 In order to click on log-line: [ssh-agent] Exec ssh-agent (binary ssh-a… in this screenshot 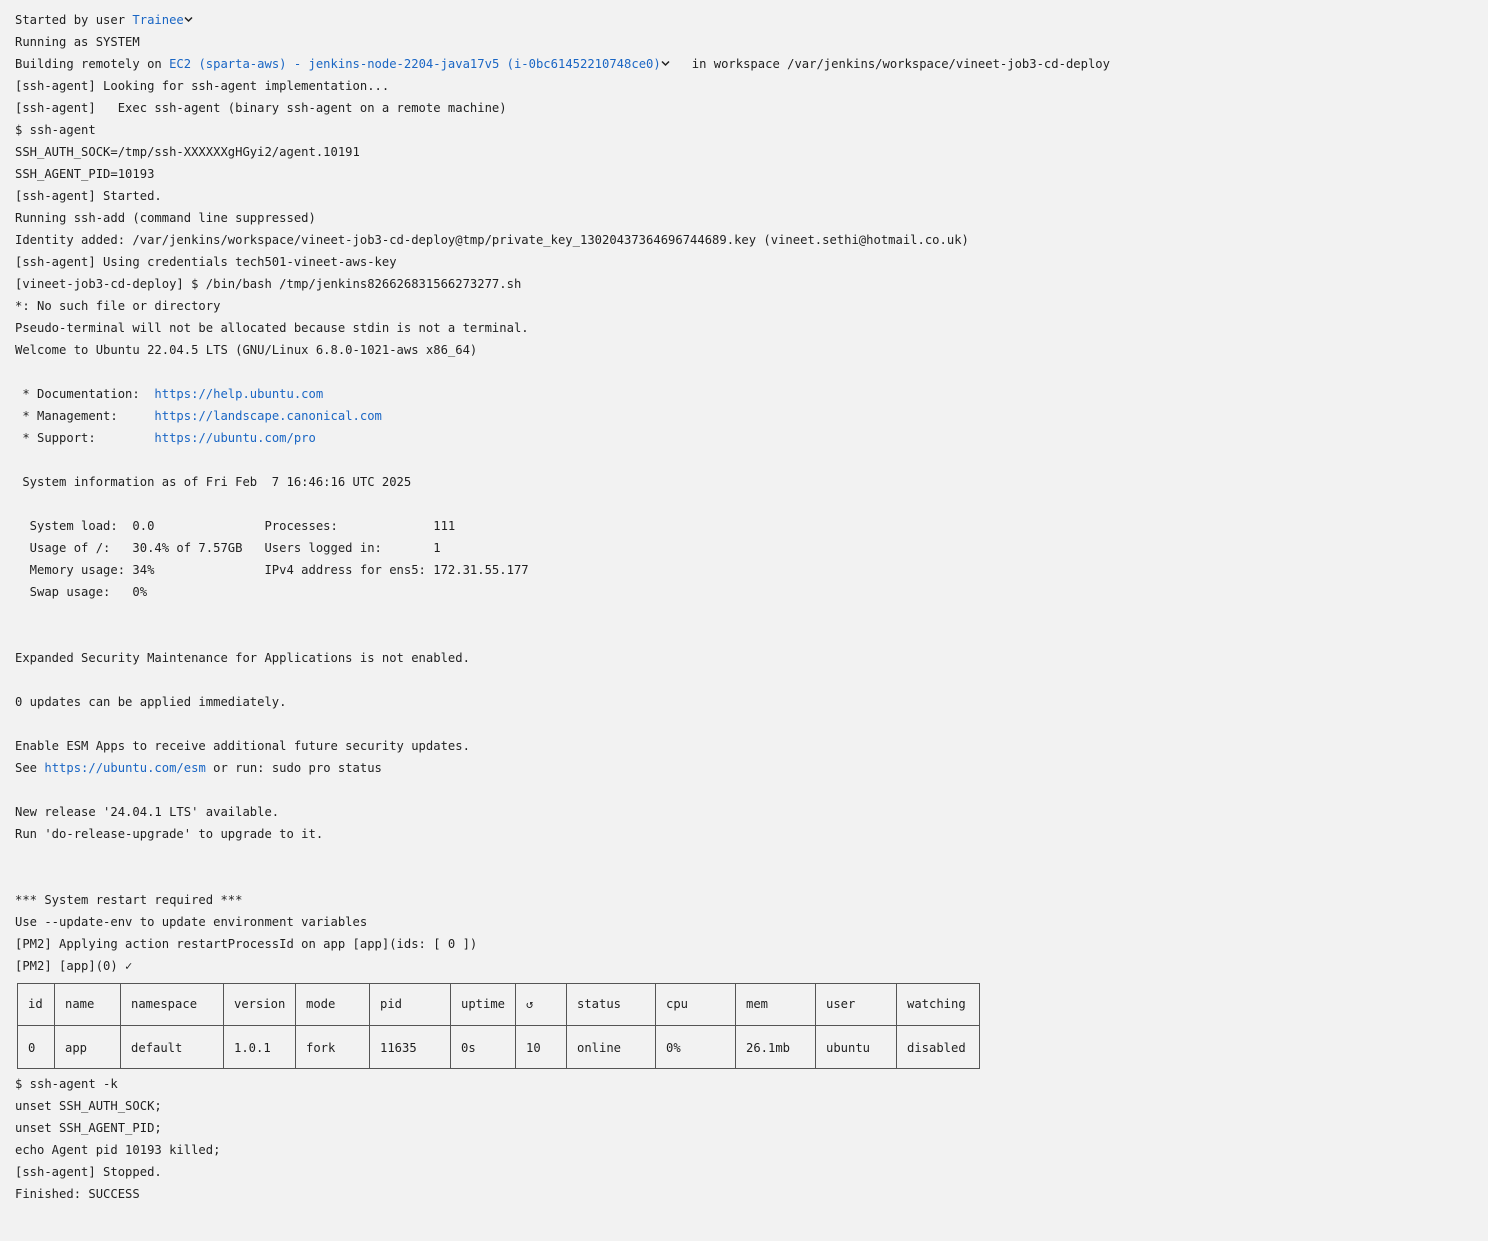, I will do `click(261, 108)`.